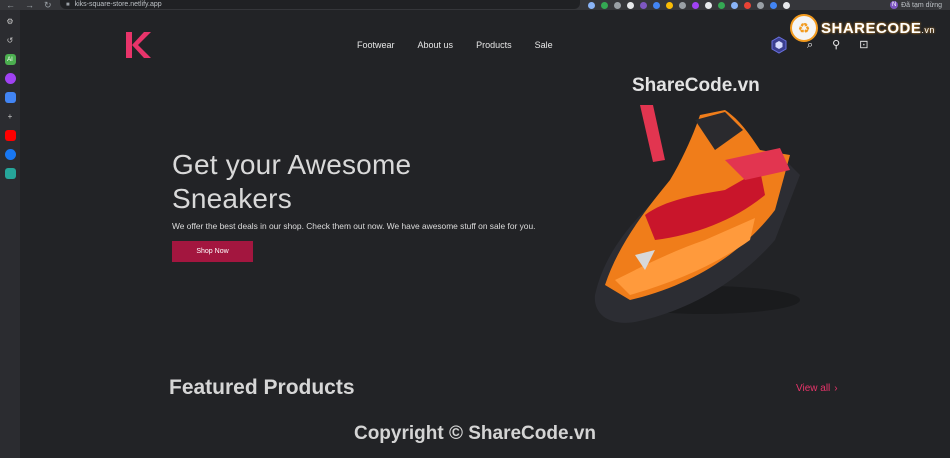  I want to click on site-logo, so click(138, 45).